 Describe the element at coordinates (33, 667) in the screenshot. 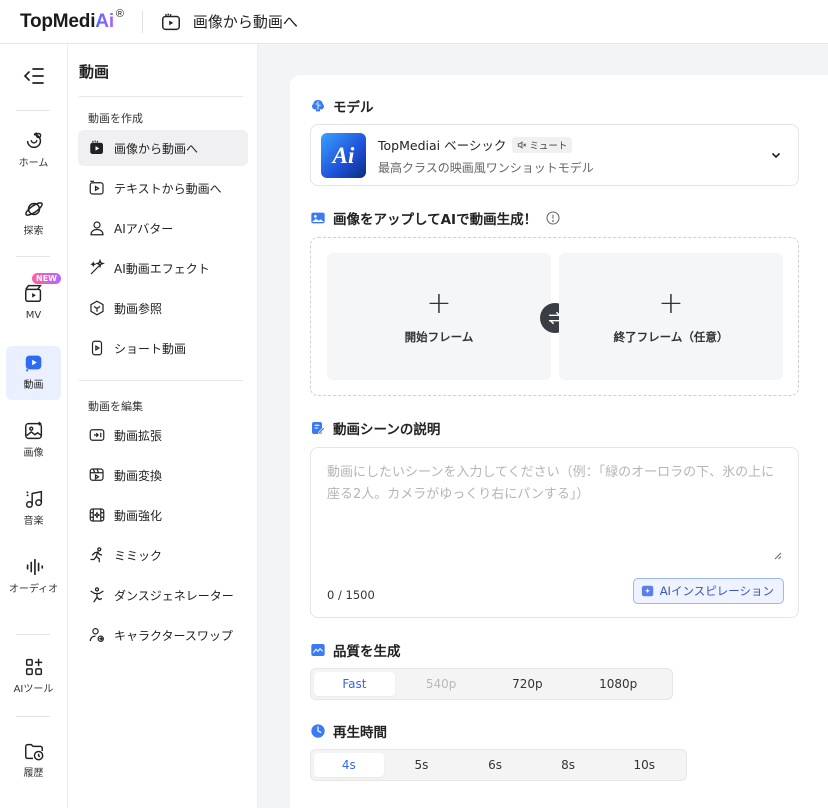

I see `tools-icon` at that location.